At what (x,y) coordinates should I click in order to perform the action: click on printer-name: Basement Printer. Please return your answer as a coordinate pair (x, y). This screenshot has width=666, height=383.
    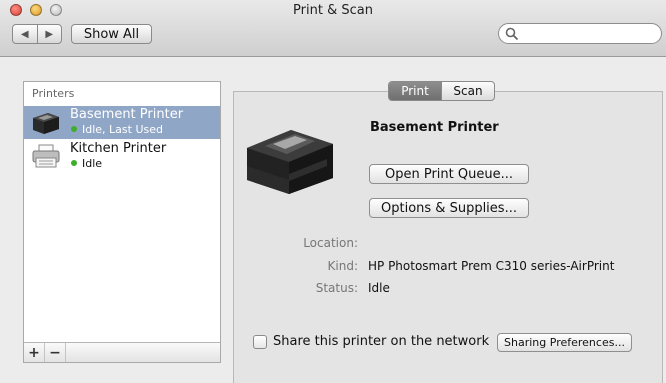
    Looking at the image, I should click on (127, 114).